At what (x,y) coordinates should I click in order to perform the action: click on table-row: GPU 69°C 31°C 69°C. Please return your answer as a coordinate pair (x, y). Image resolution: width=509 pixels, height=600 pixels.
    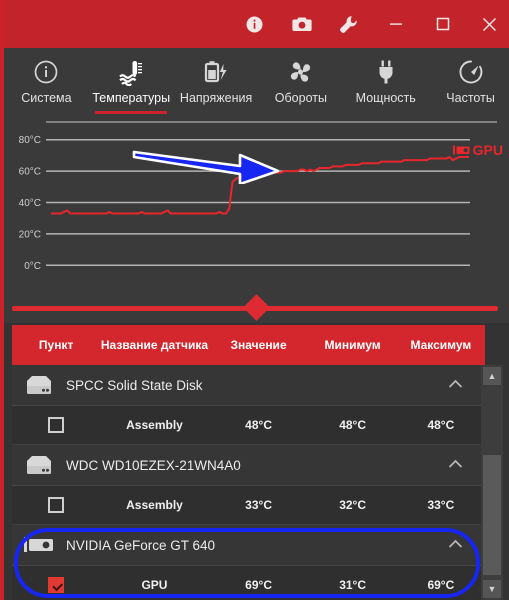
    Looking at the image, I should click on (248, 583).